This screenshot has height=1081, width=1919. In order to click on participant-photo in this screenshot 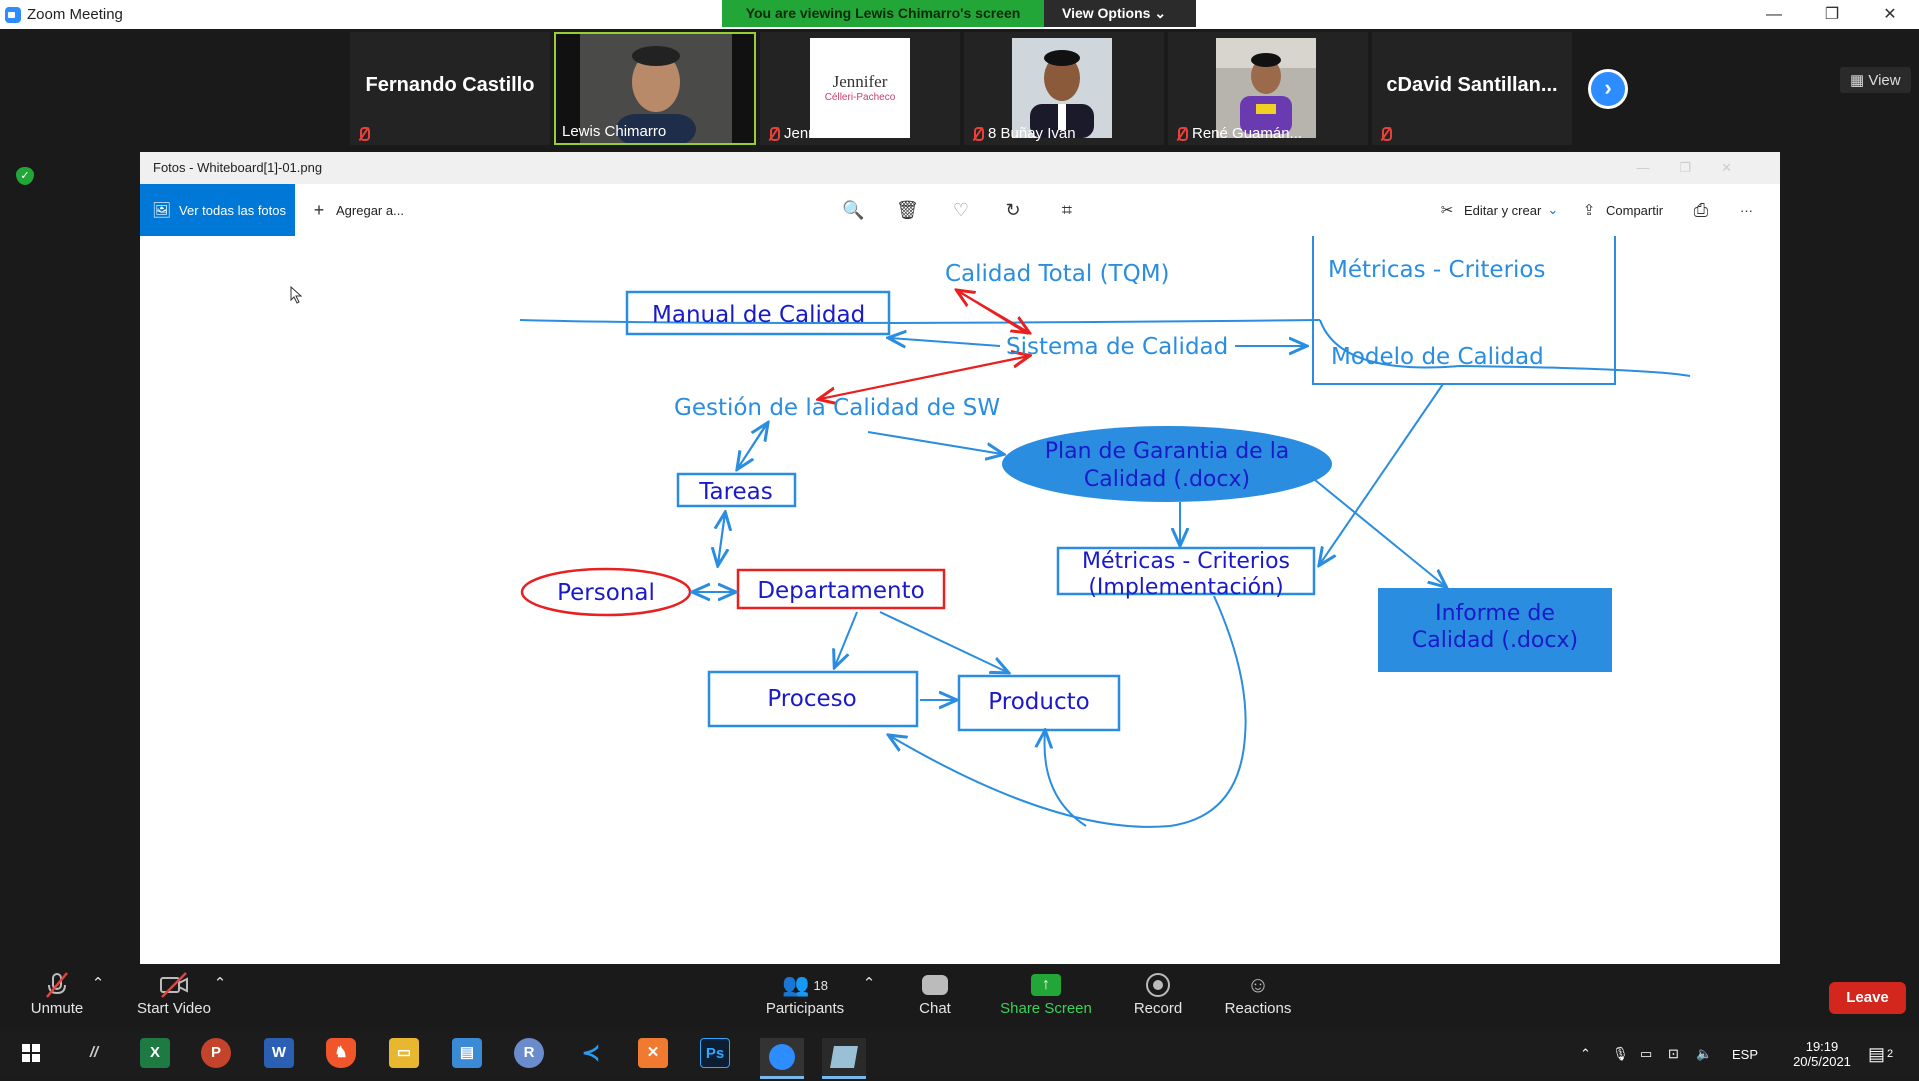, I will do `click(1266, 88)`.